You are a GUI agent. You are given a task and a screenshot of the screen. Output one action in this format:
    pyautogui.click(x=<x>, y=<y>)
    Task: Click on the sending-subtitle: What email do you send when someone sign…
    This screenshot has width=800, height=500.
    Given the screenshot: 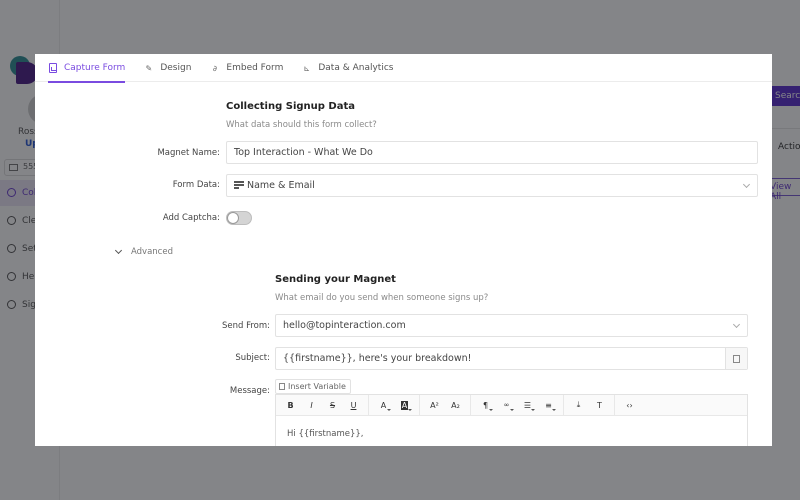 What is the action you would take?
    pyautogui.click(x=382, y=298)
    